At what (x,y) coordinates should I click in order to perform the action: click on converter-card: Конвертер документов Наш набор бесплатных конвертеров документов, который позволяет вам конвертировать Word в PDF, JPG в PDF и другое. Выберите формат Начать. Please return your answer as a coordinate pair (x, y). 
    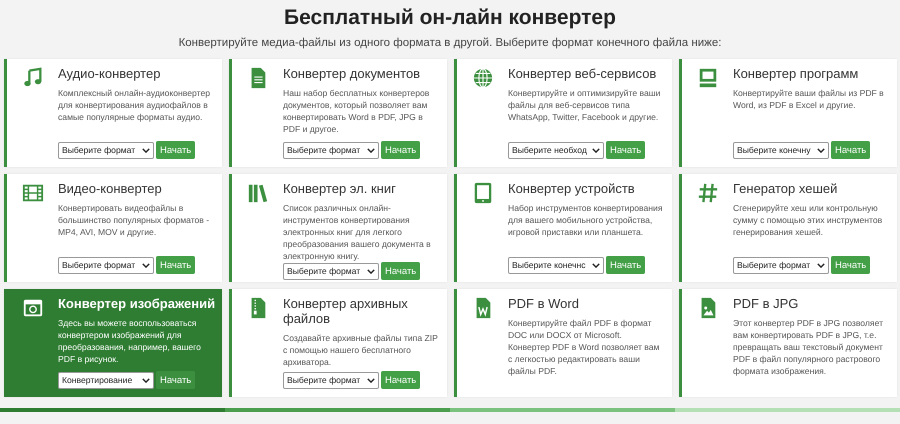
    Looking at the image, I should click on (338, 113).